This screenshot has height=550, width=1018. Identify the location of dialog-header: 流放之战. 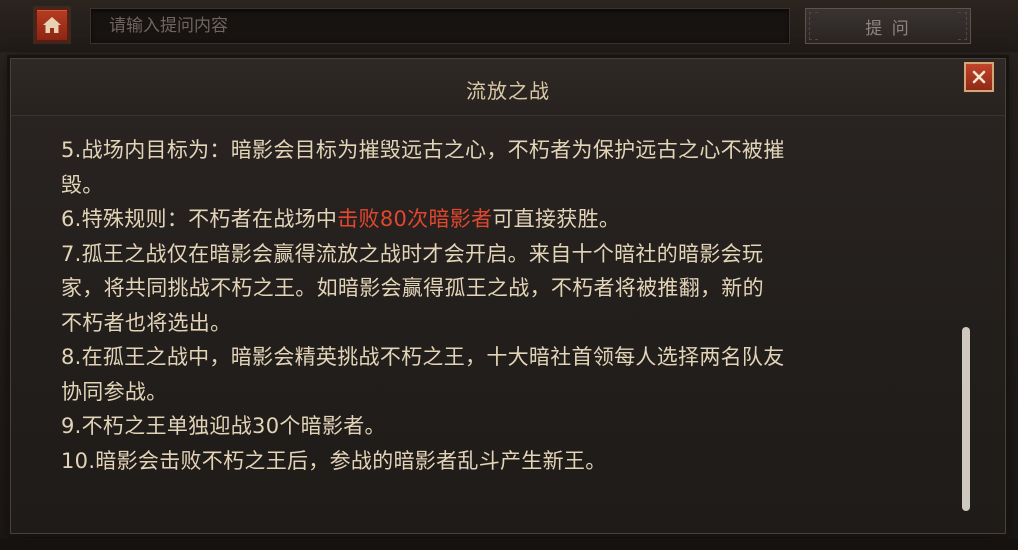
(508, 87).